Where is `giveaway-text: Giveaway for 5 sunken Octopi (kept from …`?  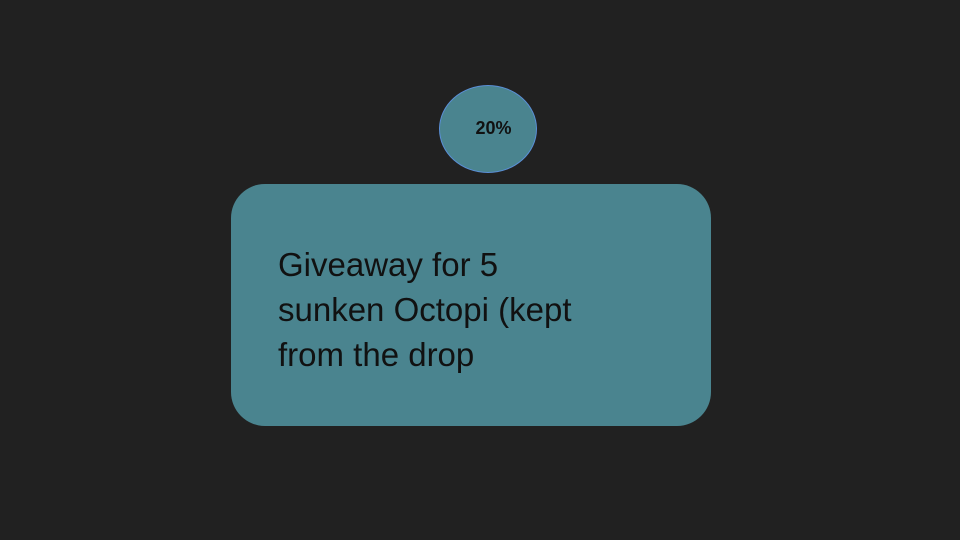
giveaway-text: Giveaway for 5 sunken Octopi (kept from … is located at coordinates (425, 309).